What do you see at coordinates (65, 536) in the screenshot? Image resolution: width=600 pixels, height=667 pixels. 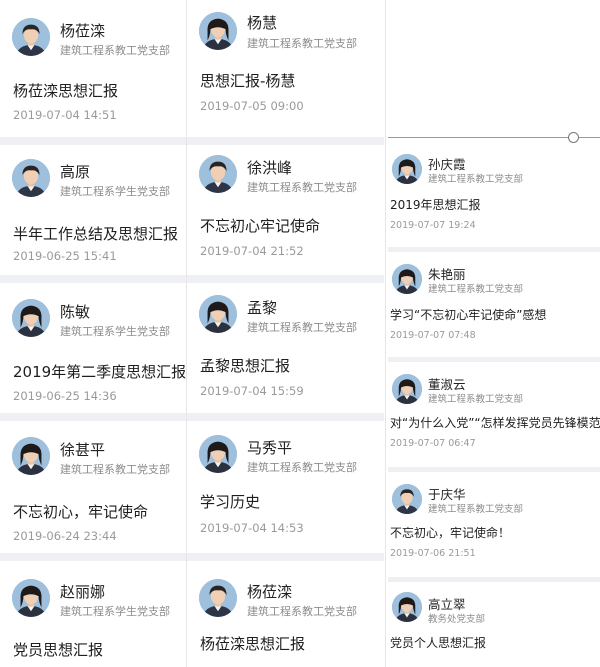 I see `post-timestamp: 2019-06-24 23:44` at bounding box center [65, 536].